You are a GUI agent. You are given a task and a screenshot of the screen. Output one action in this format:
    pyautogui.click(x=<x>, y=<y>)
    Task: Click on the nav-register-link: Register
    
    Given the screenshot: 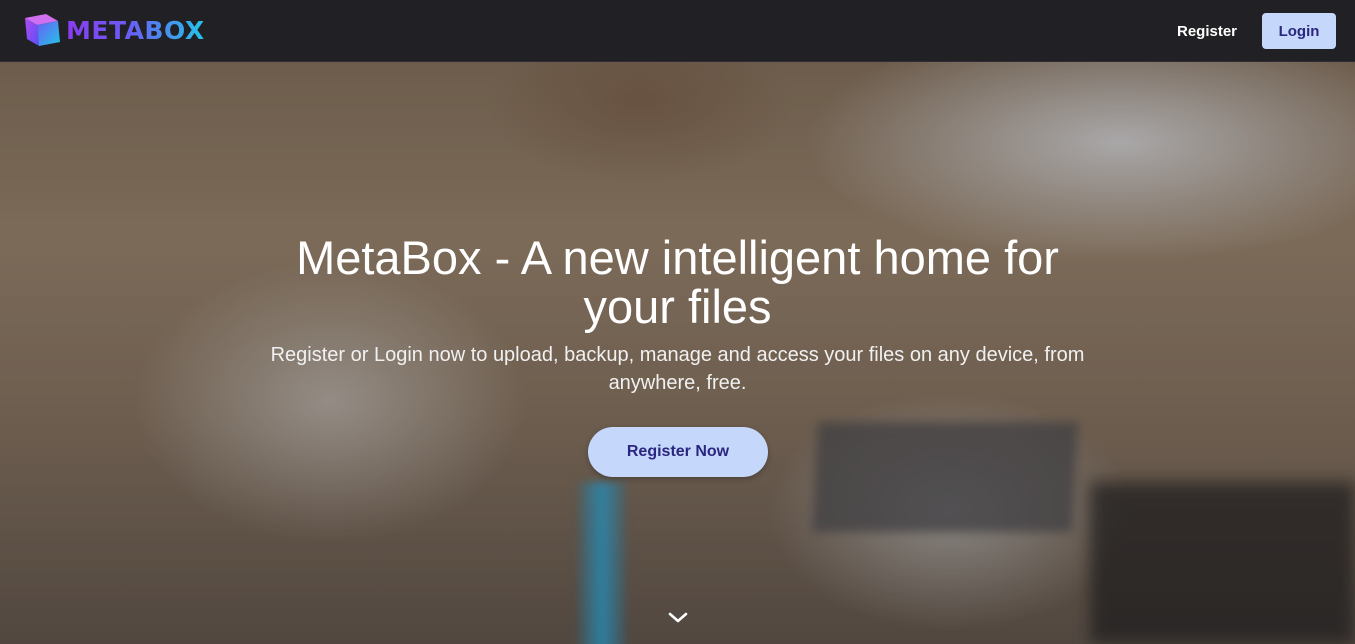 What is the action you would take?
    pyautogui.click(x=1207, y=31)
    